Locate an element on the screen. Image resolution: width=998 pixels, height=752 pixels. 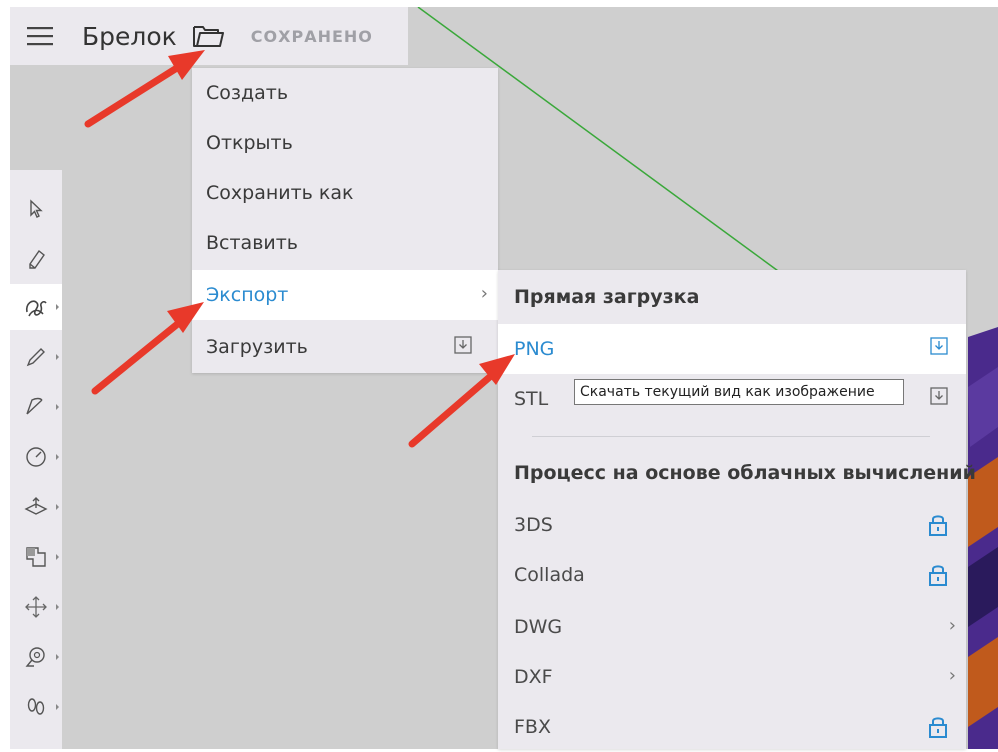
export-item-label: PNG is located at coordinates (534, 349).